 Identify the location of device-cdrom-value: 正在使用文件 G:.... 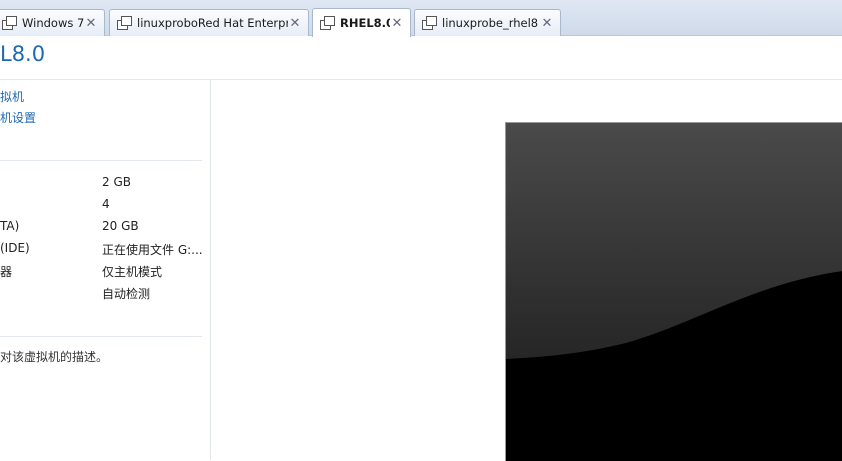
(152, 250).